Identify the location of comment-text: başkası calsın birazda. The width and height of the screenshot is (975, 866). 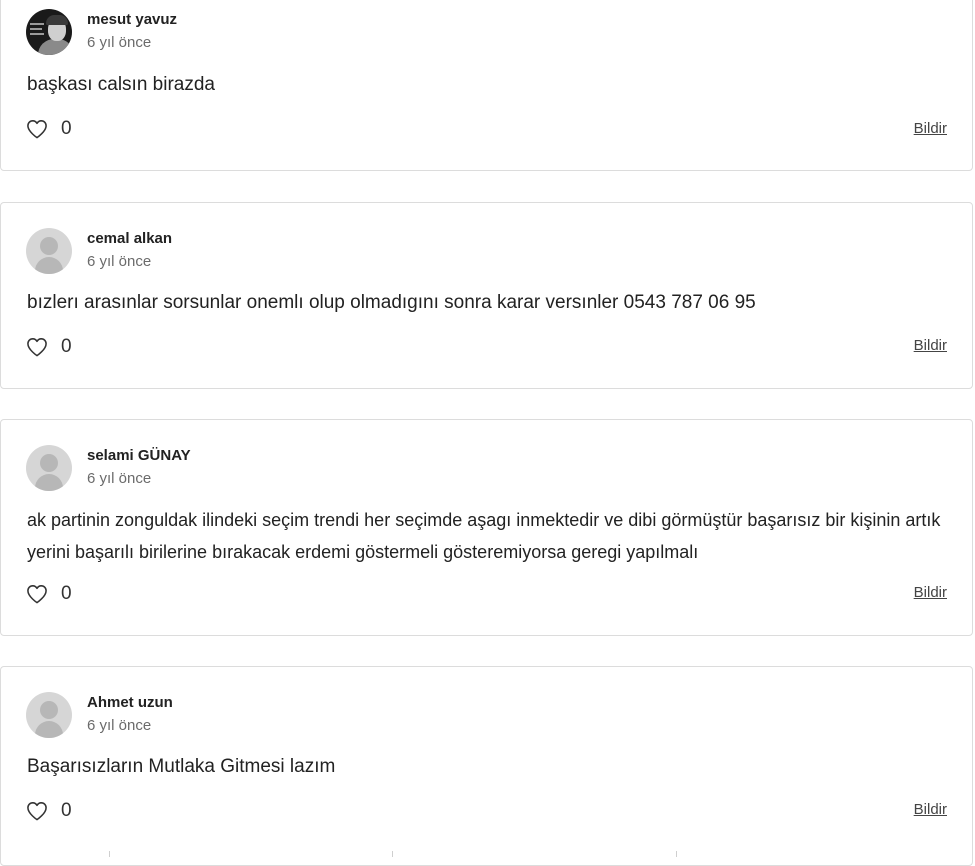
(121, 84).